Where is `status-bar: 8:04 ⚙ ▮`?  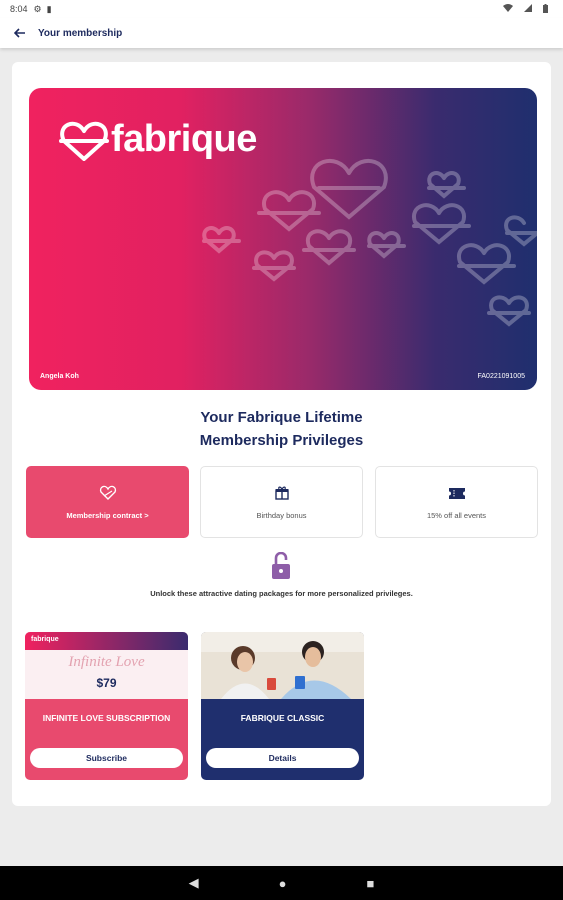 status-bar: 8:04 ⚙ ▮ is located at coordinates (281, 9).